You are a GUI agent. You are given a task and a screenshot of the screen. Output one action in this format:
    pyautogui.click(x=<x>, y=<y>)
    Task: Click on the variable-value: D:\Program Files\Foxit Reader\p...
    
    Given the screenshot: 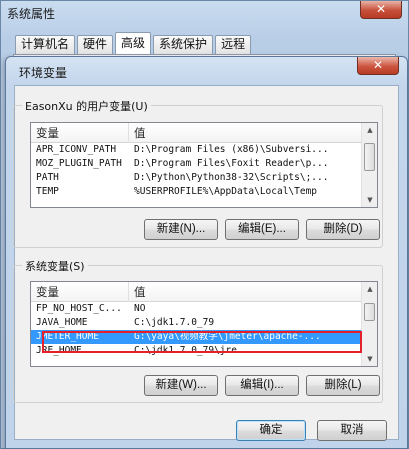 What is the action you would take?
    pyautogui.click(x=231, y=163)
    